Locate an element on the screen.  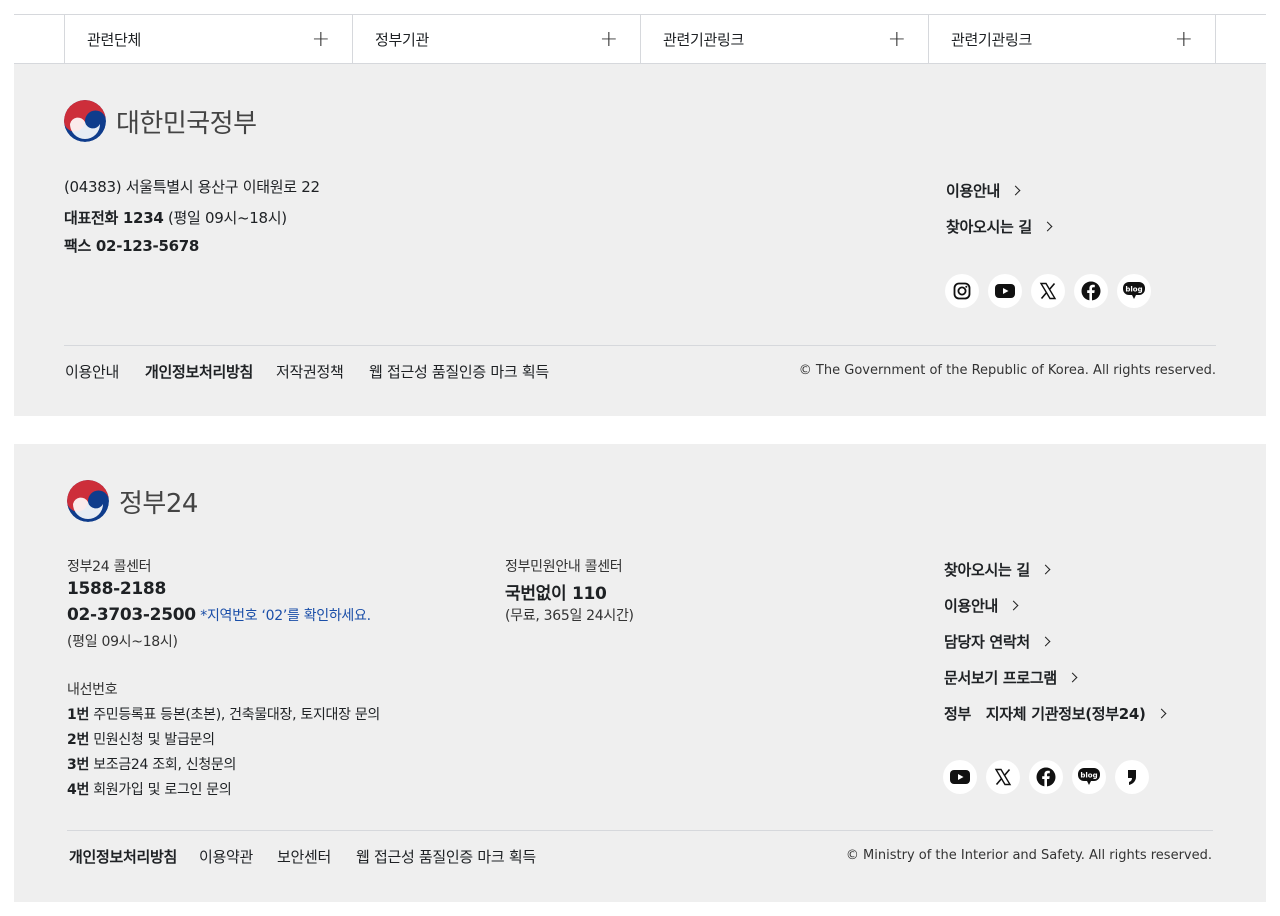
related-agency-links-label-2: 관련기관링크 is located at coordinates (992, 40).